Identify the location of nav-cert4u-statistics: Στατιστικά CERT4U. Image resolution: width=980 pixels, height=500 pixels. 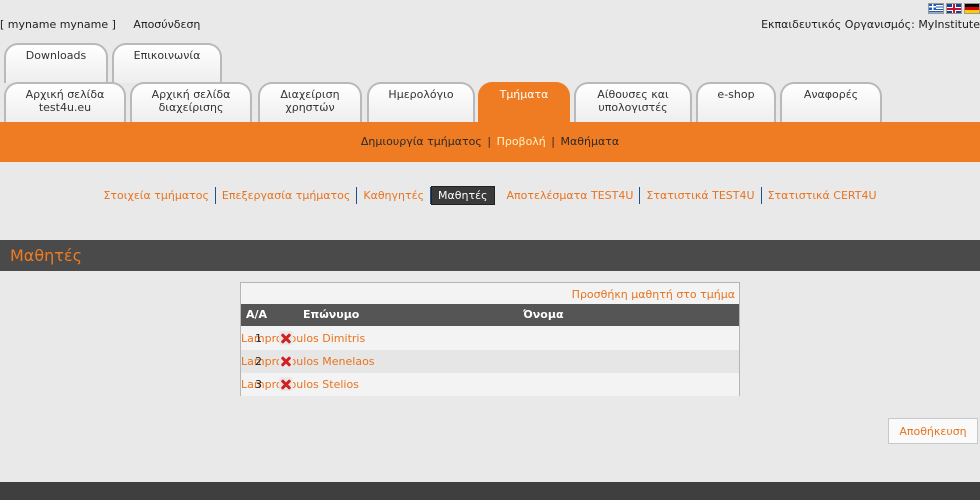
(822, 195).